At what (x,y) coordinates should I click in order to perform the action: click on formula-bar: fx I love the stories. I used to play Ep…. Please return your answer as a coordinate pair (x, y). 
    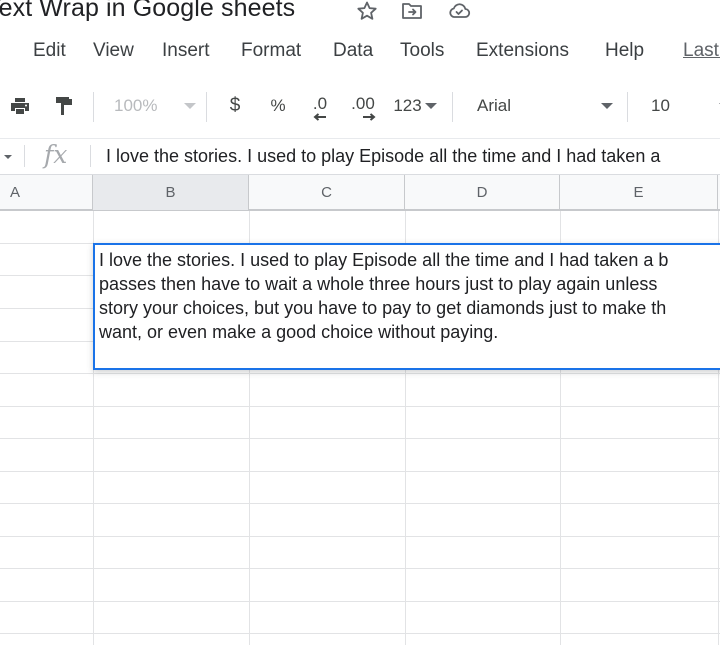
    Looking at the image, I should click on (360, 156).